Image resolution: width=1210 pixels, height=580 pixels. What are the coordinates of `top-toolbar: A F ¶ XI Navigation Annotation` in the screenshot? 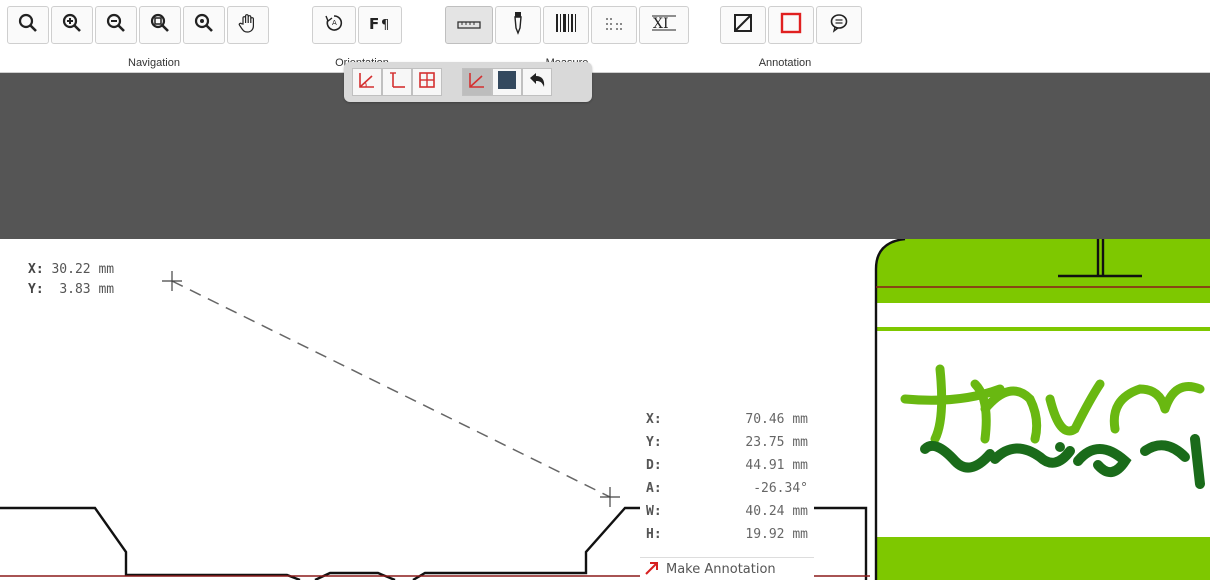 It's located at (605, 36).